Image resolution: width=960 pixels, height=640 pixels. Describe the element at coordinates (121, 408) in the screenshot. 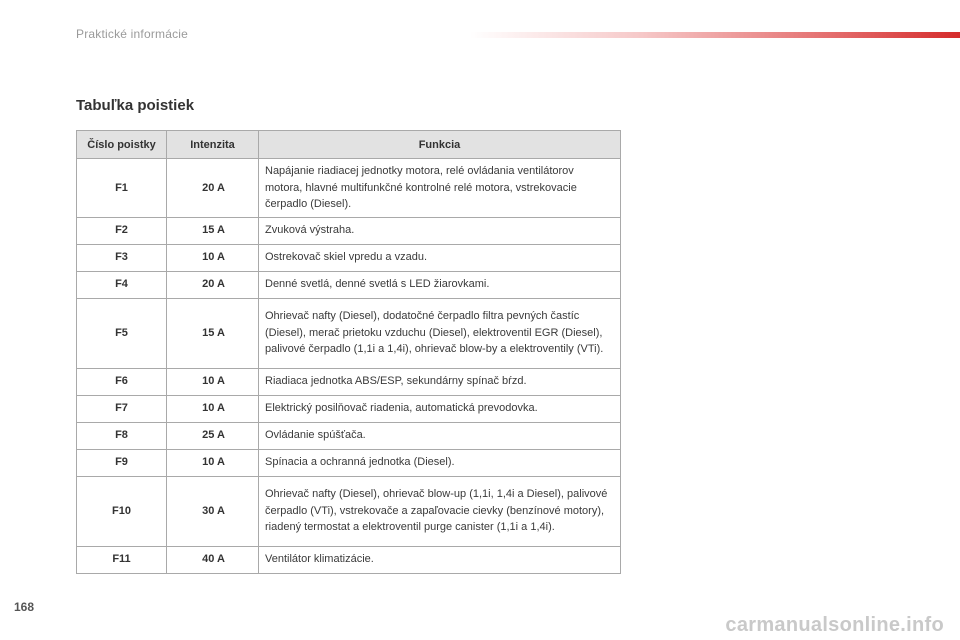

I see `fuse-number: F7` at that location.